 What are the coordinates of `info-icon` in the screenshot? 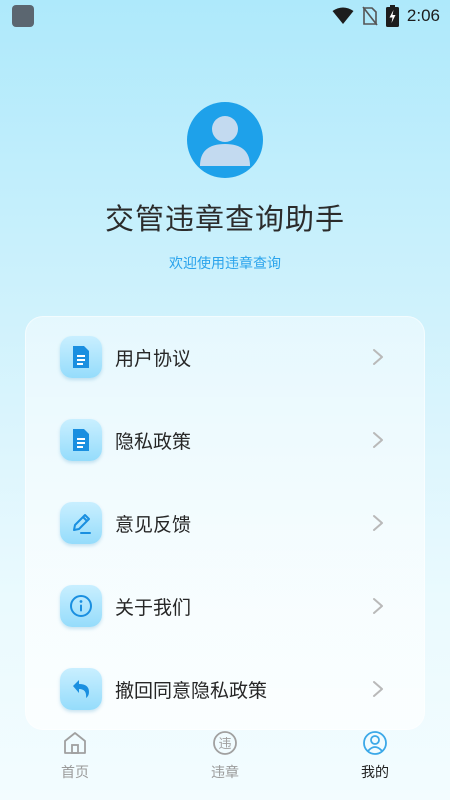 It's located at (81, 606).